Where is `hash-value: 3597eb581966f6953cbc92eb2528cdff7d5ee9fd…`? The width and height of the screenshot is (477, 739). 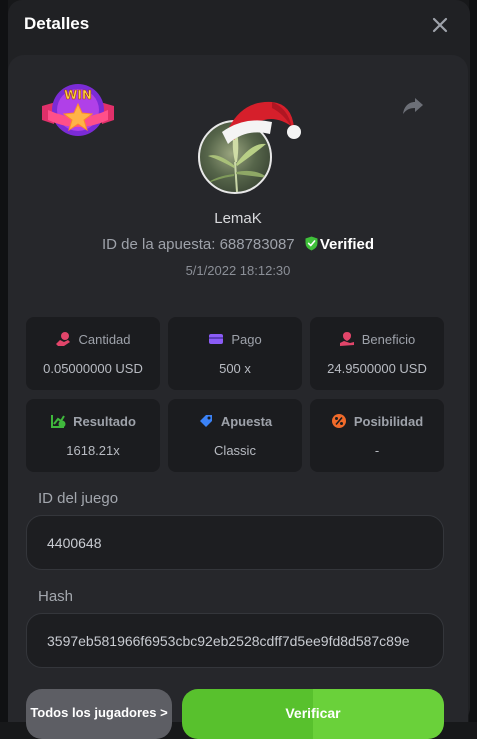
hash-value: 3597eb581966f6953cbc92eb2528cdff7d5ee9fd… is located at coordinates (228, 641).